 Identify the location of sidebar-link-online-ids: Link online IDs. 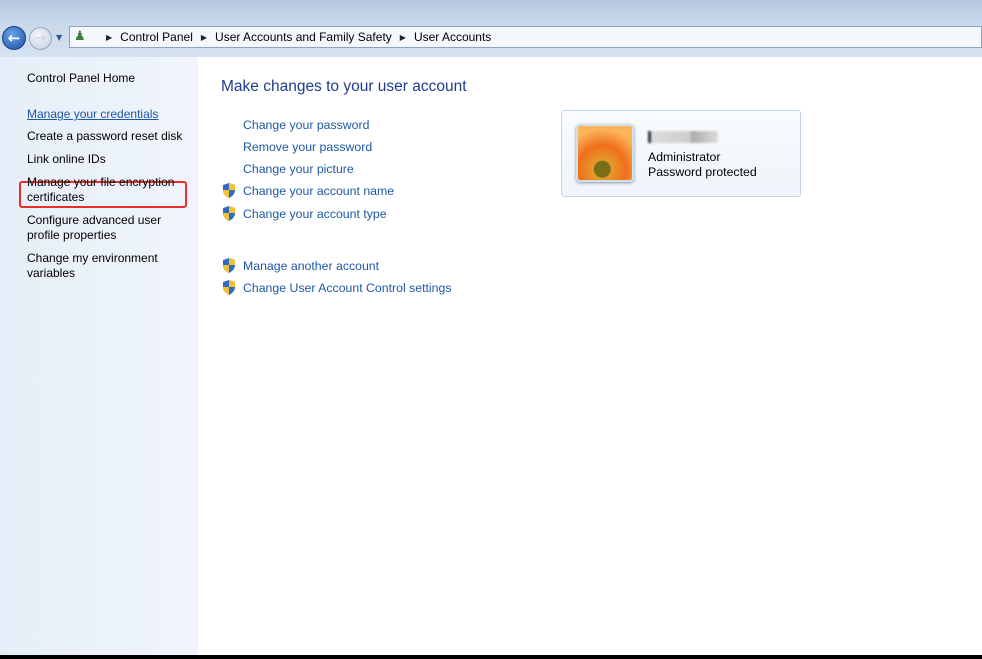
(109, 159).